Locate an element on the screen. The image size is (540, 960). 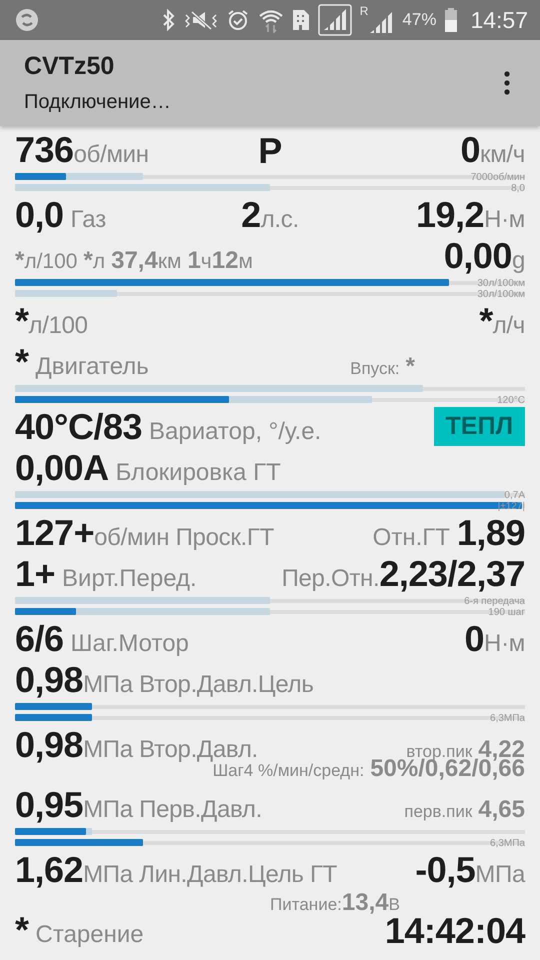
roaming-label: R is located at coordinates (364, 11).